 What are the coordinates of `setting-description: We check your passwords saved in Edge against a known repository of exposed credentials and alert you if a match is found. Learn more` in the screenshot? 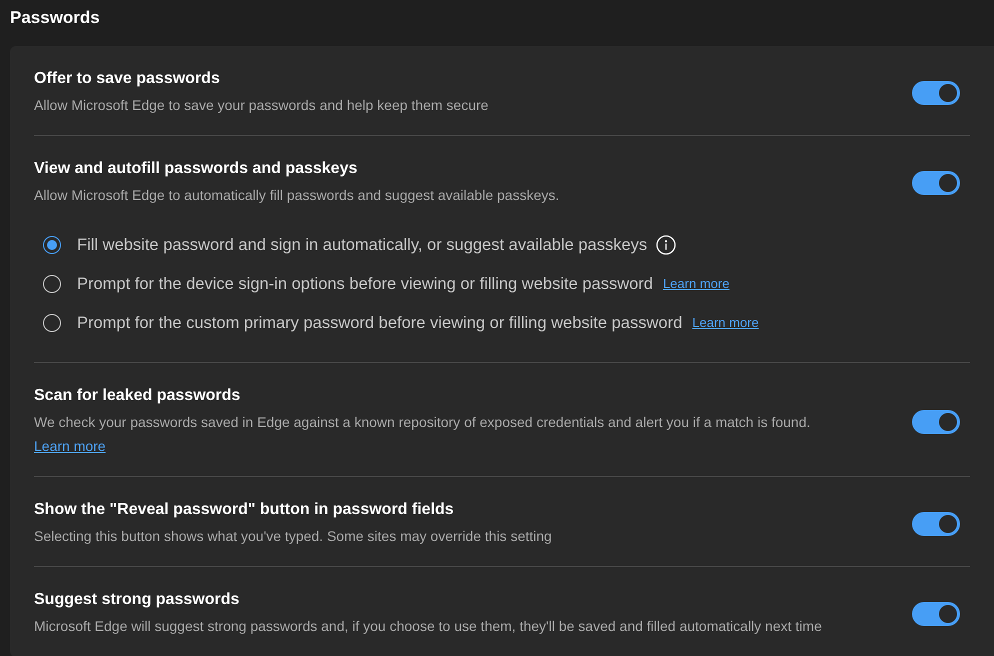 It's located at (423, 434).